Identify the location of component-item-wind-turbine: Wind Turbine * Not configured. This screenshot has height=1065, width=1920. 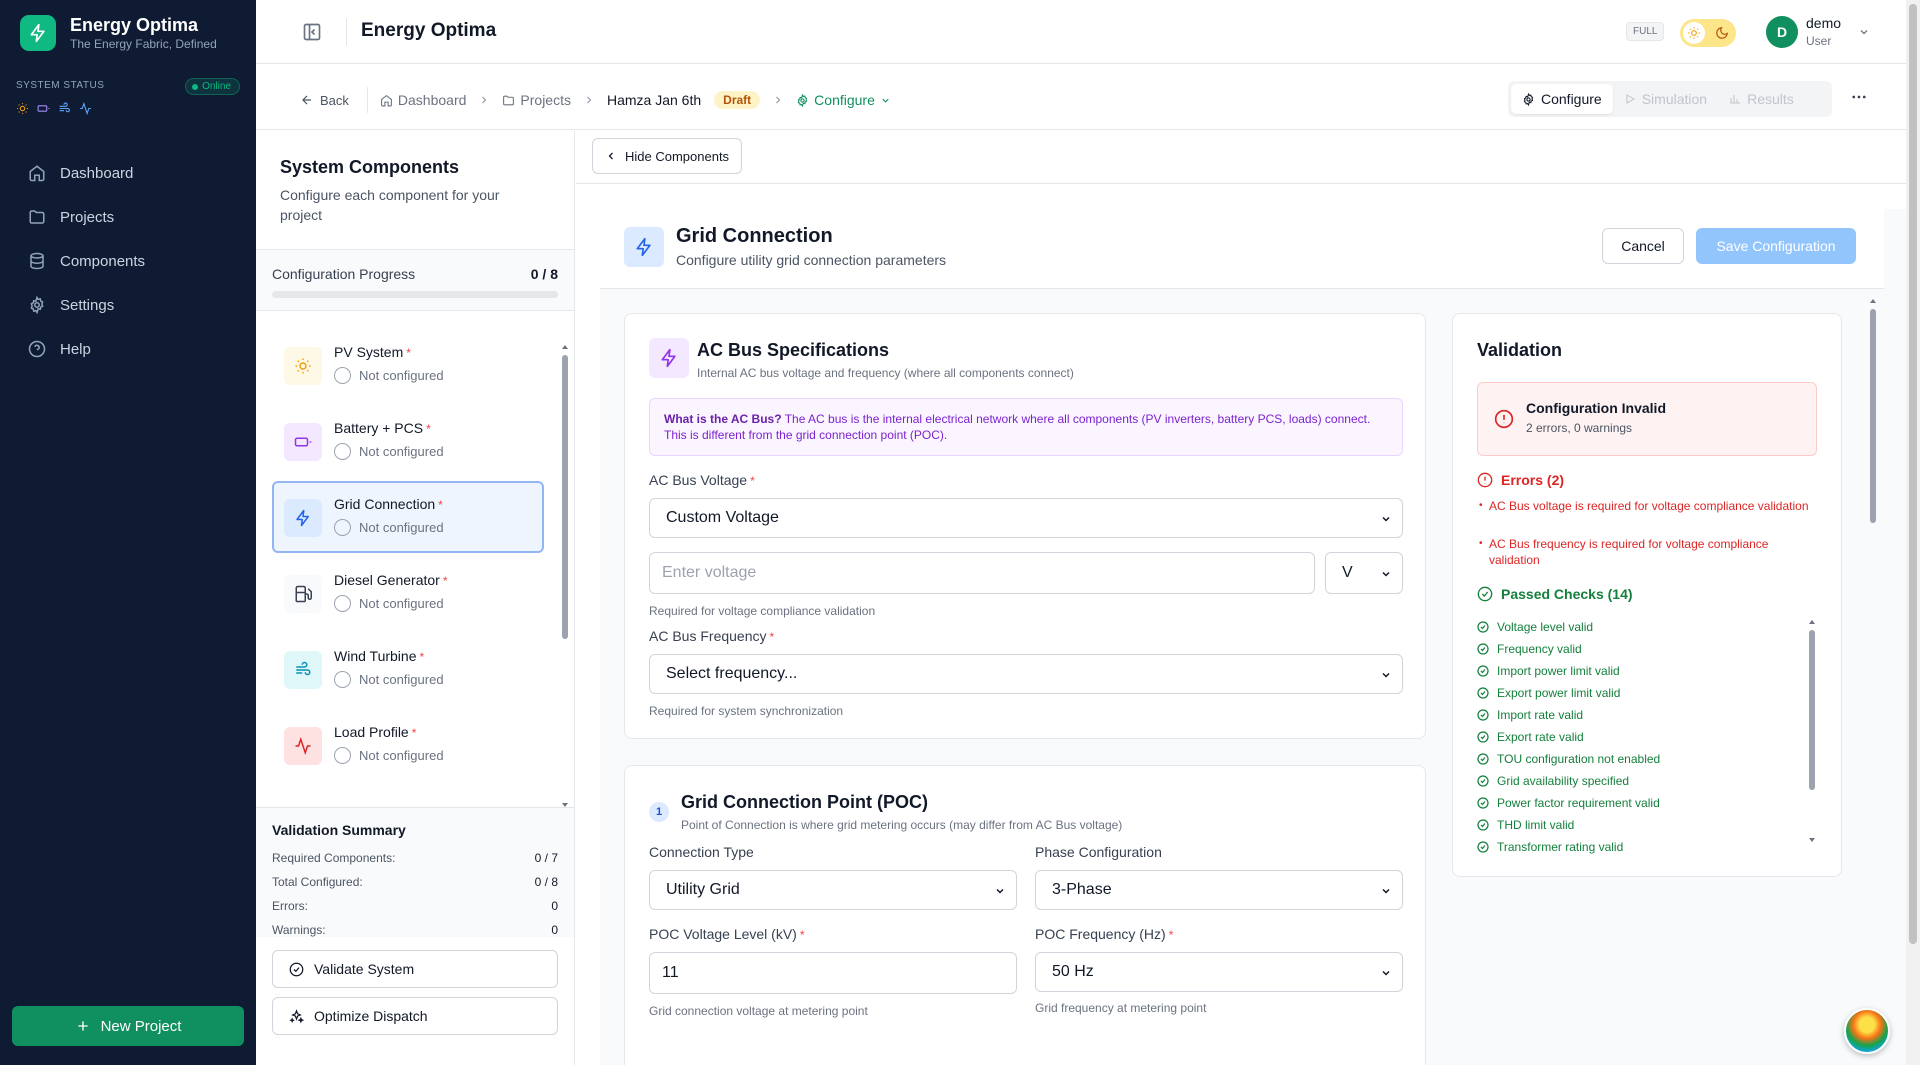
(408, 669).